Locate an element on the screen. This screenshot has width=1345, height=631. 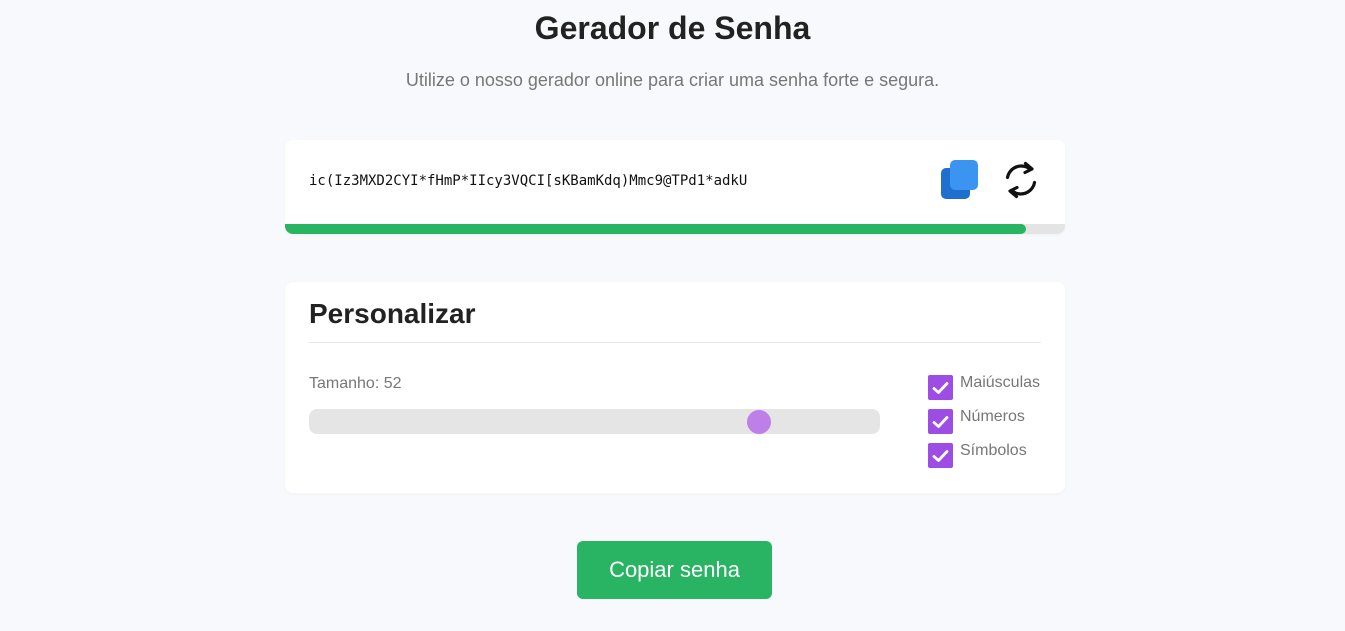
customize-title: Personalizar is located at coordinates (392, 313).